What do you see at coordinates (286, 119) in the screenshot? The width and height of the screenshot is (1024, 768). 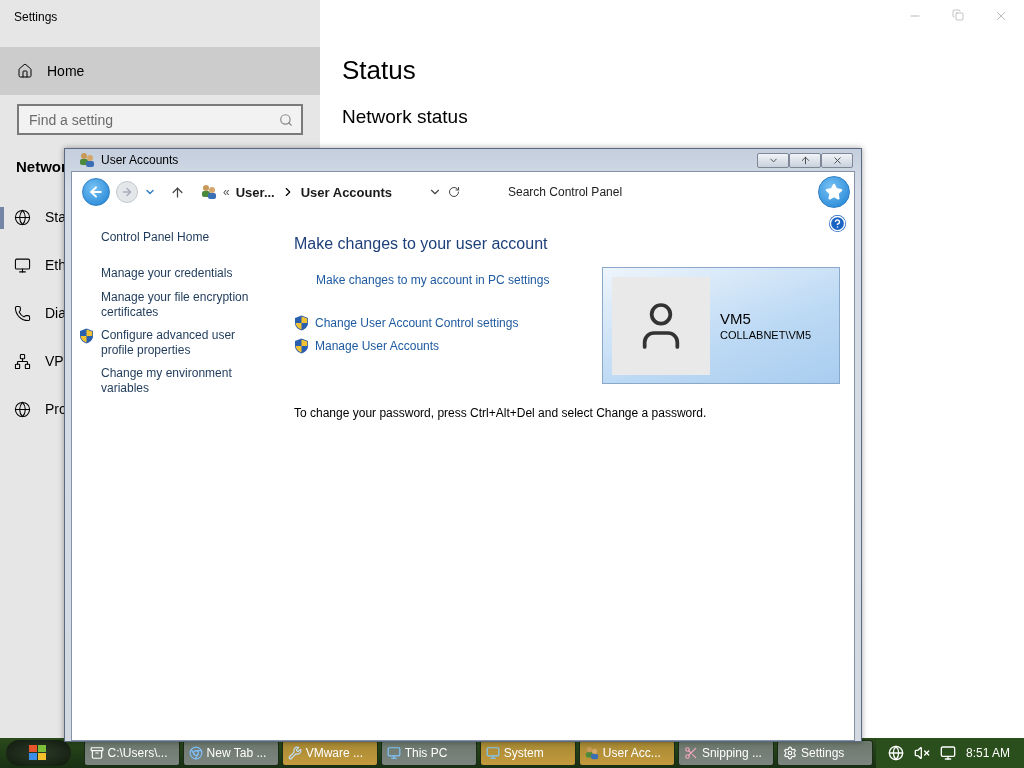 I see `search-icon` at bounding box center [286, 119].